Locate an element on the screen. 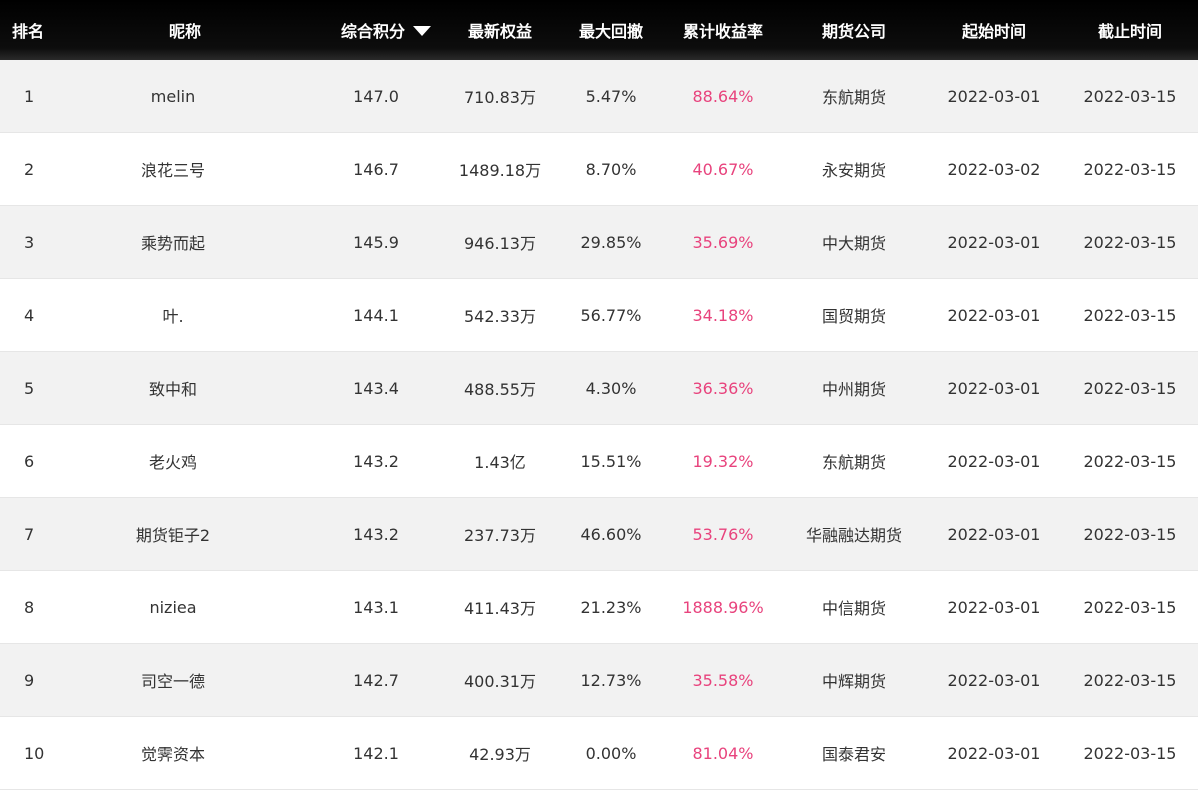 Image resolution: width=1198 pixels, height=790 pixels. cell-return: 88.64% is located at coordinates (723, 96).